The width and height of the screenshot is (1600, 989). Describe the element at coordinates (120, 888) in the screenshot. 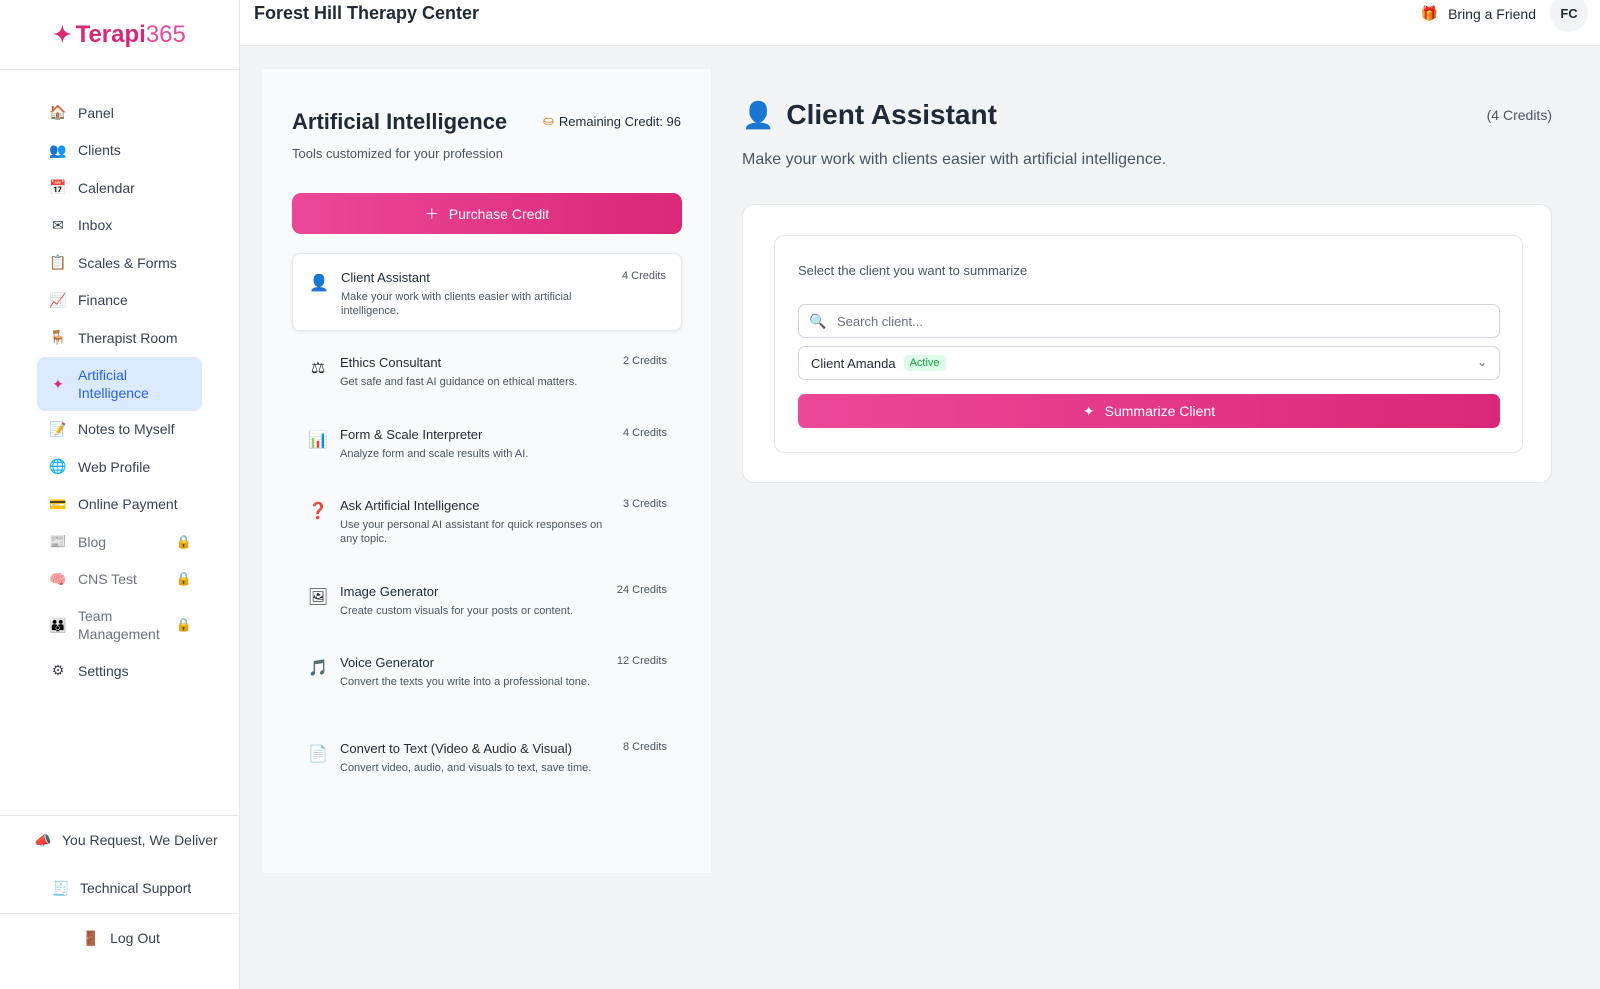

I see `support-link: 🧾 Technical Support` at that location.